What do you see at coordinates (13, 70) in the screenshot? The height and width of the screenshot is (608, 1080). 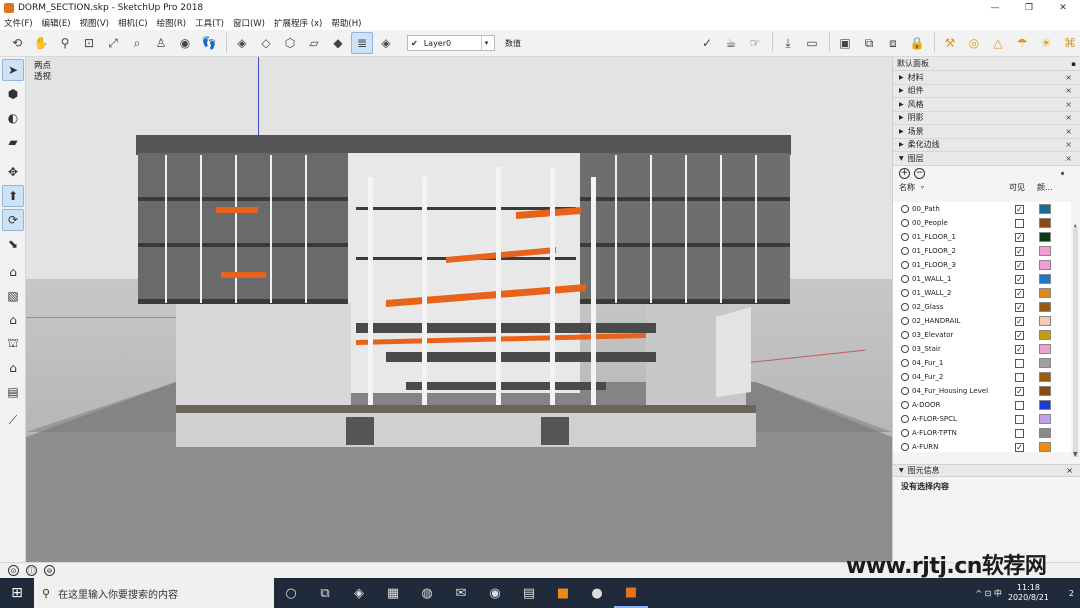 I see `select-arrow-icon: ➤` at bounding box center [13, 70].